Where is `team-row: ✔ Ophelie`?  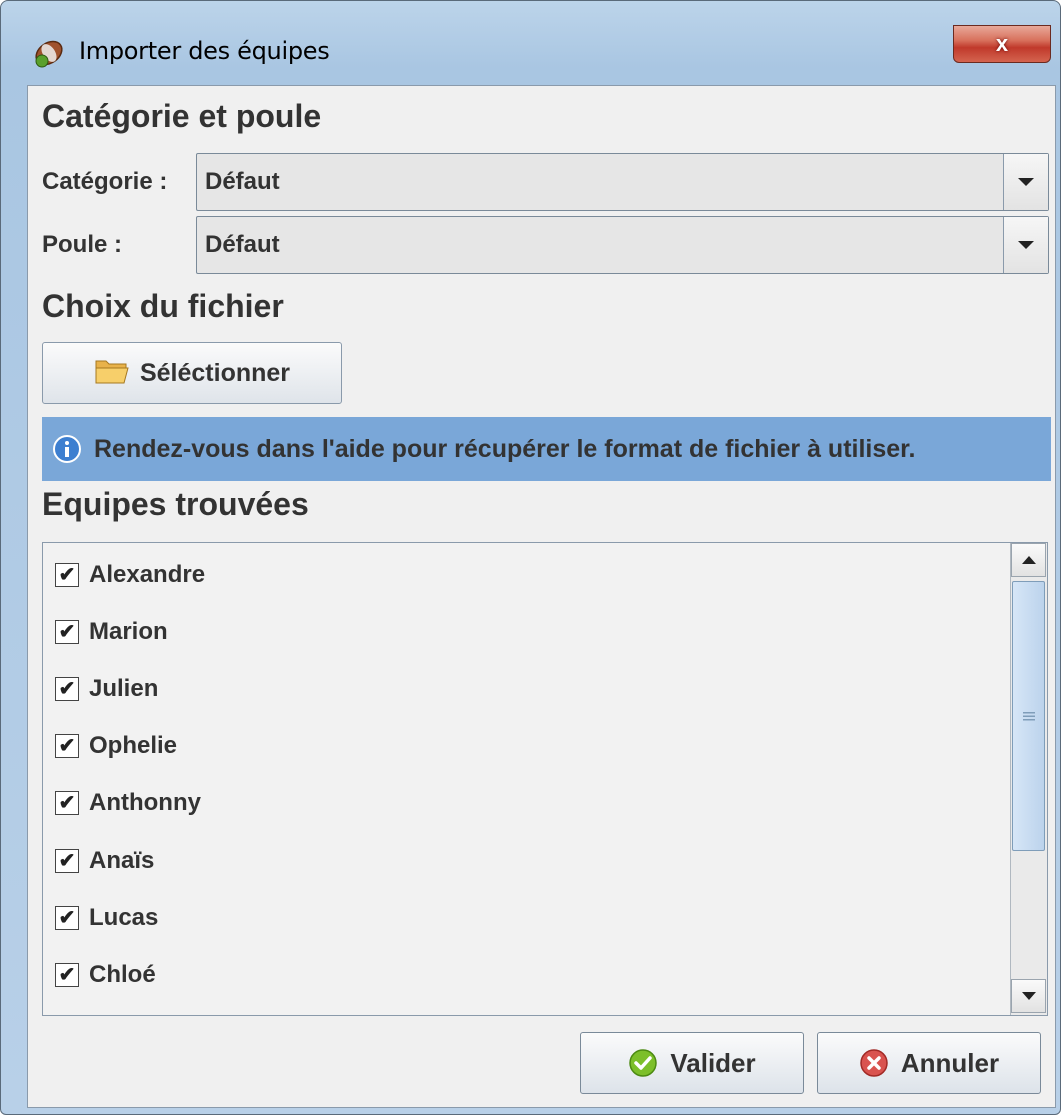 team-row: ✔ Ophelie is located at coordinates (116, 746).